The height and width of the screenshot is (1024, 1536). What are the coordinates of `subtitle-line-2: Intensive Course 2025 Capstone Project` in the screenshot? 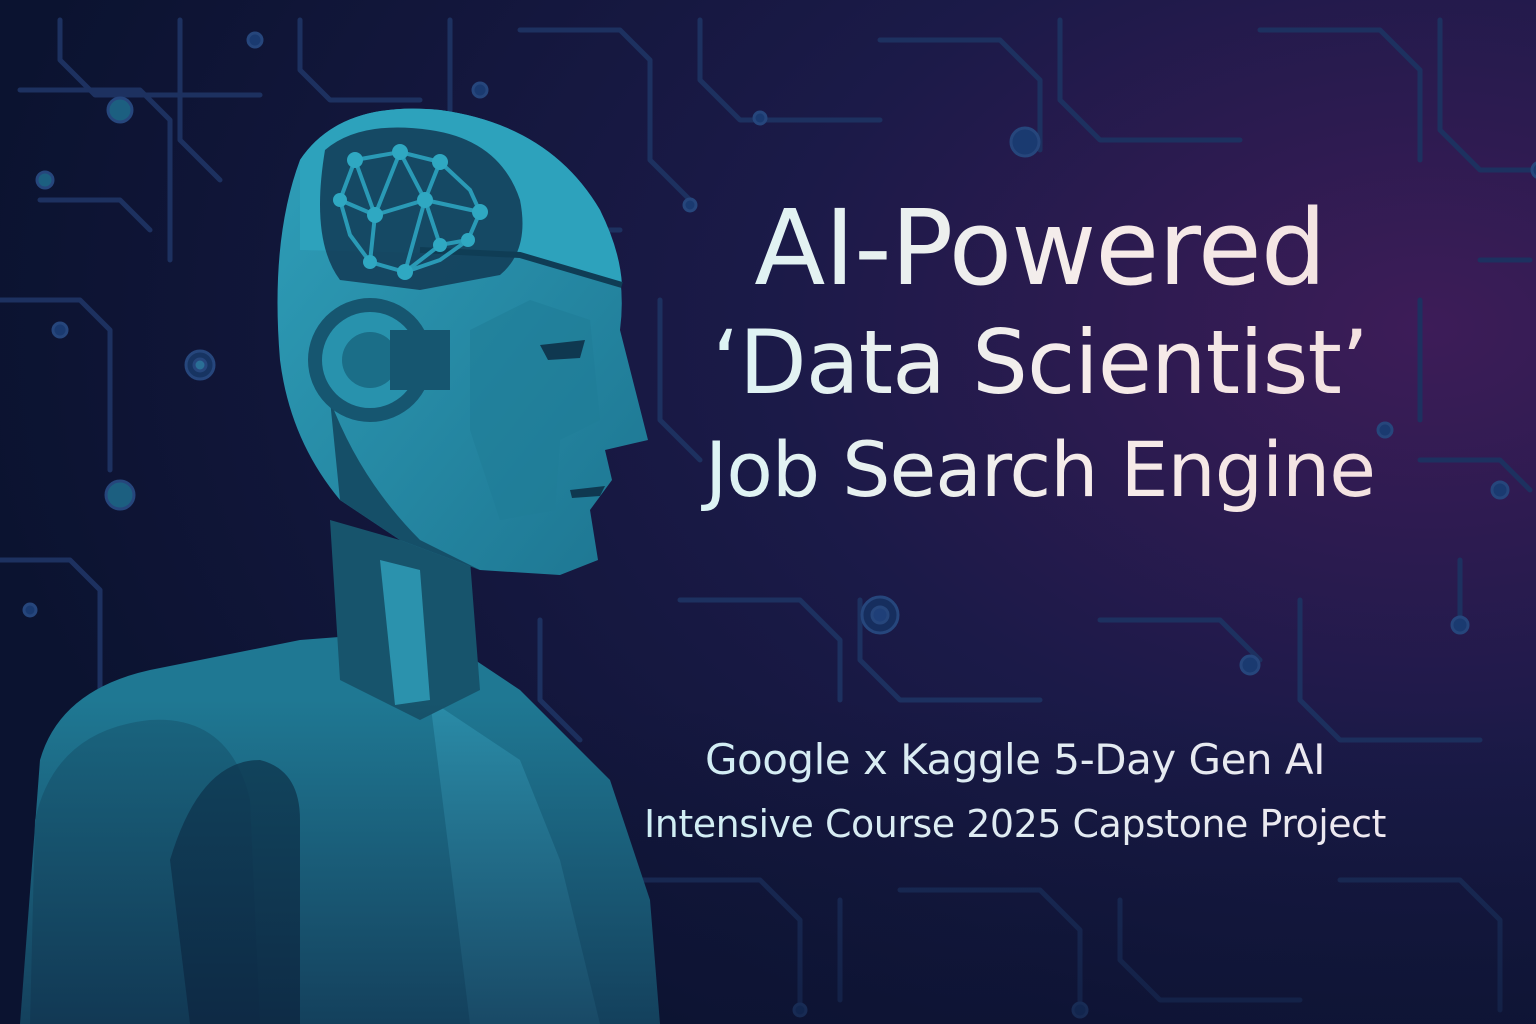 It's located at (1015, 824).